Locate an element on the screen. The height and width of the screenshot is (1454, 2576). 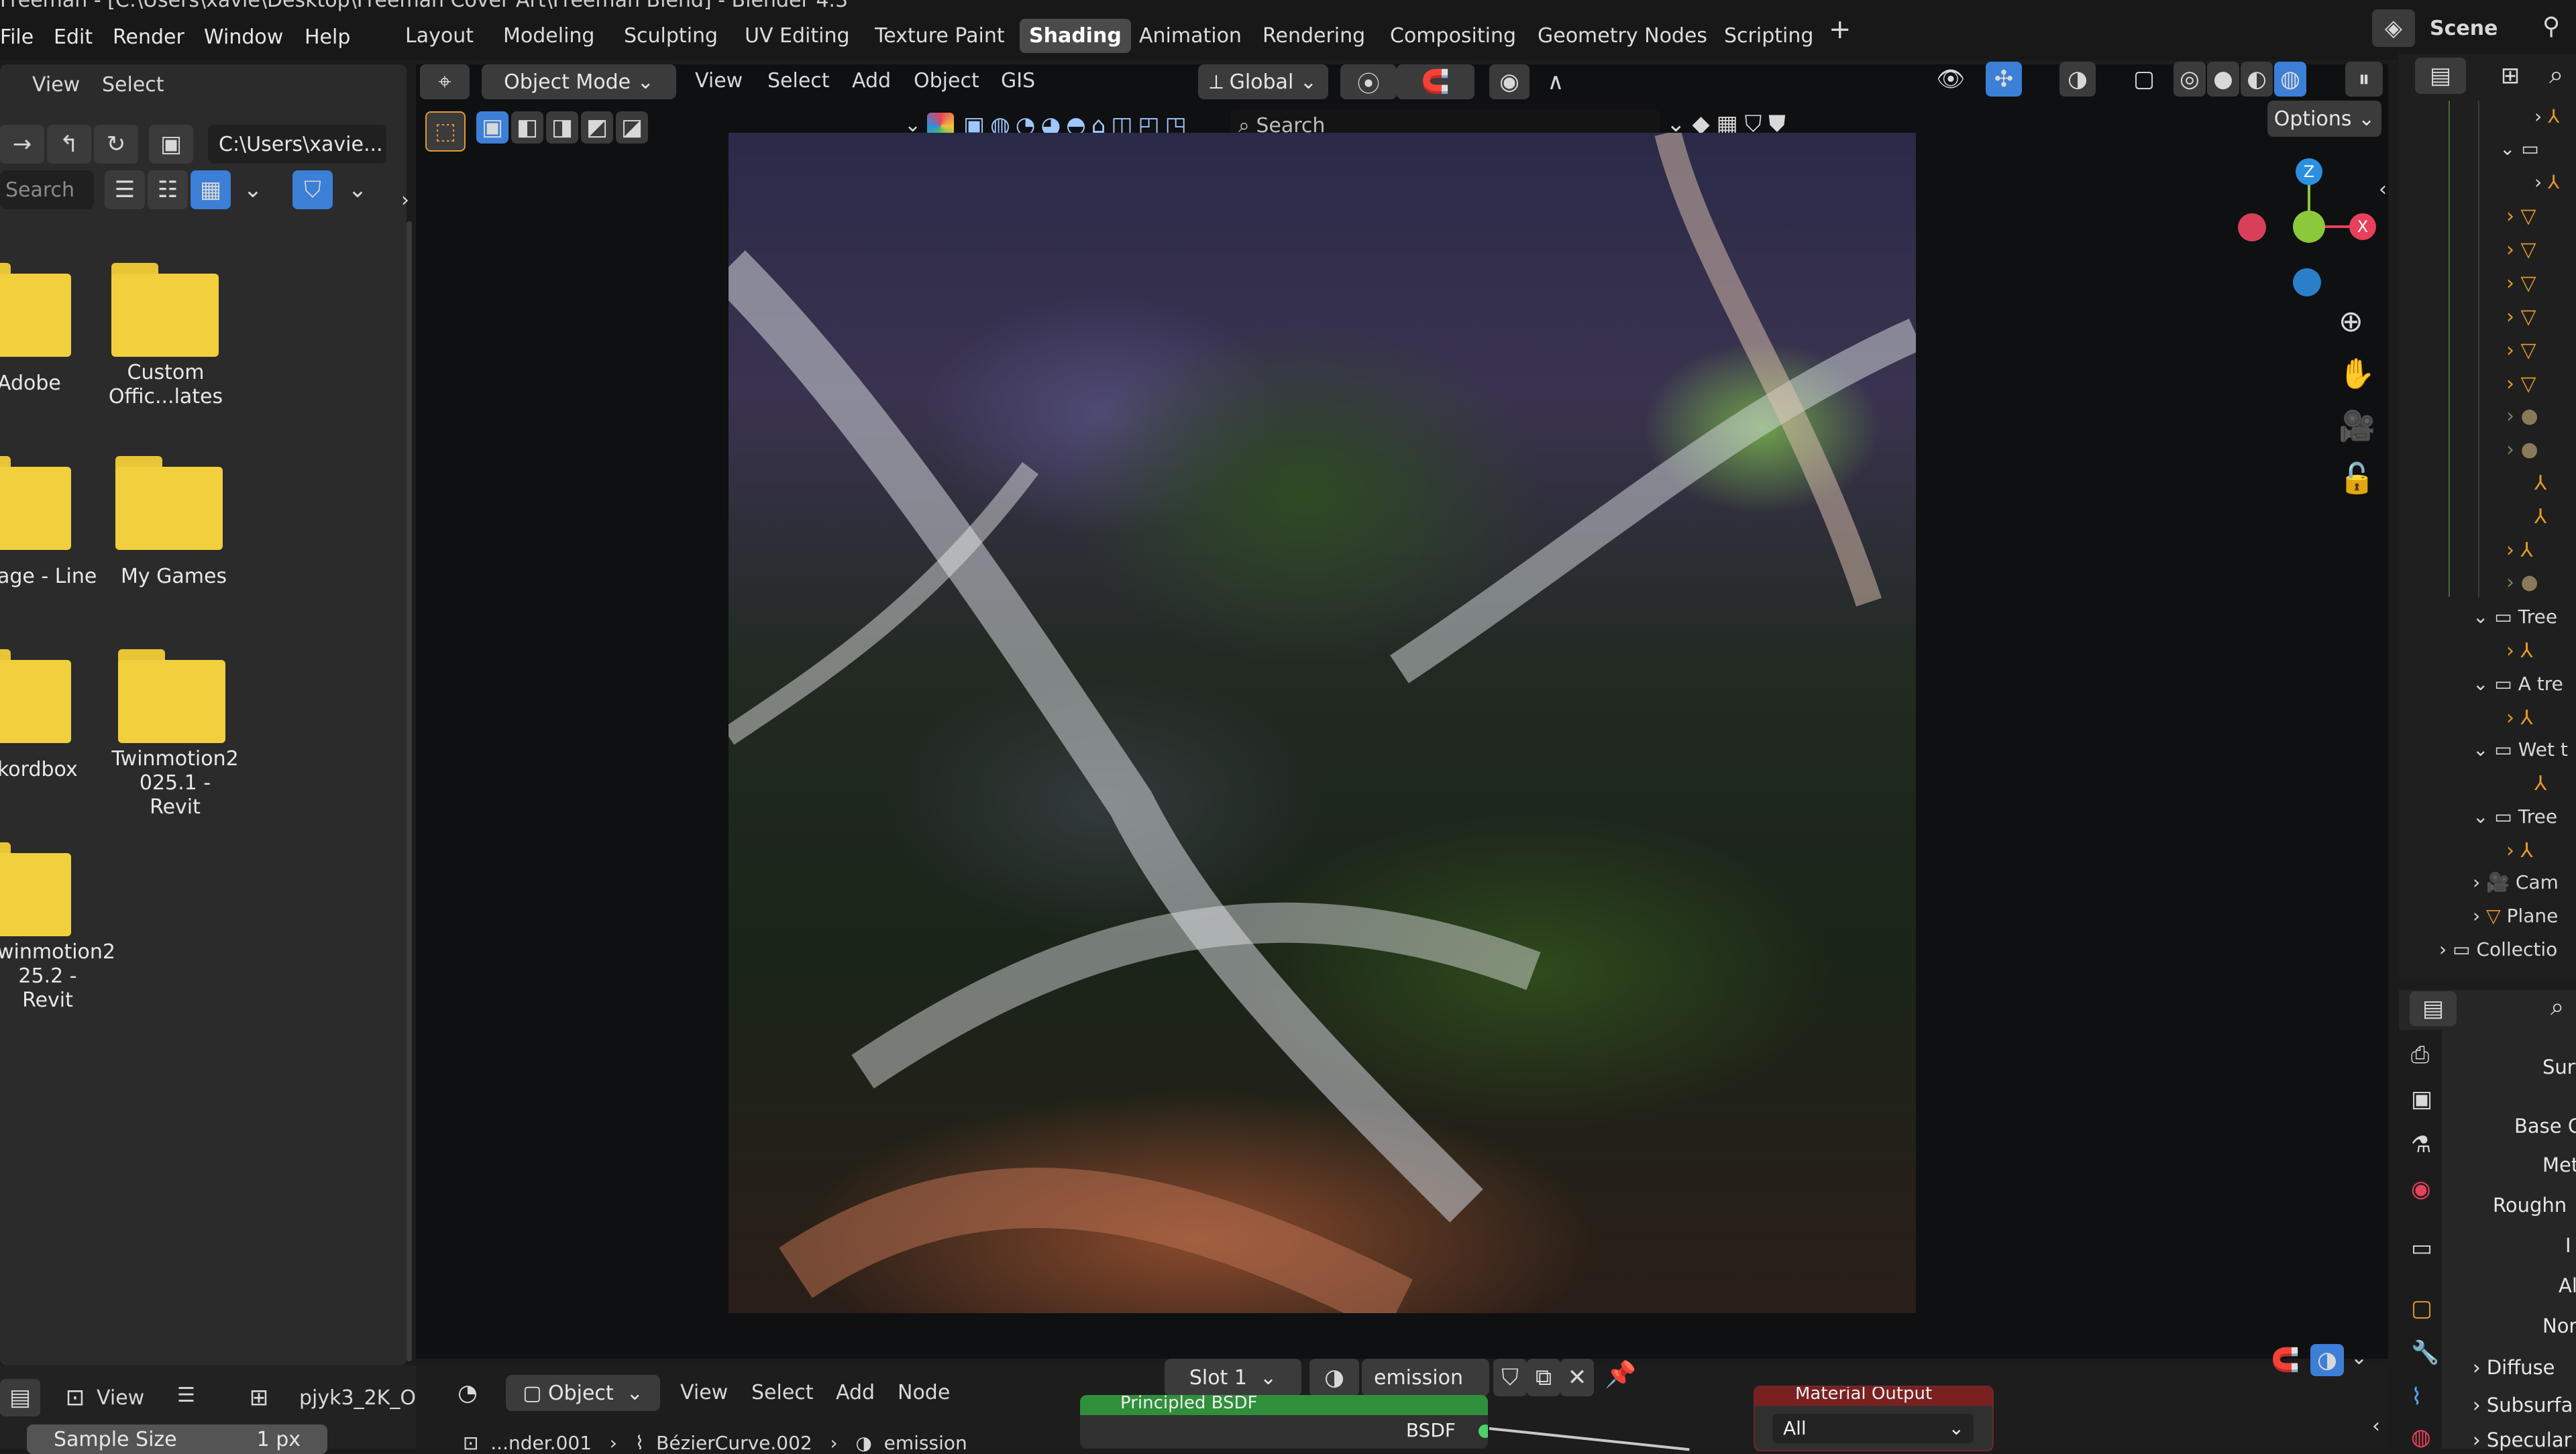
lock-icon: 🔓 is located at coordinates (2357, 479).